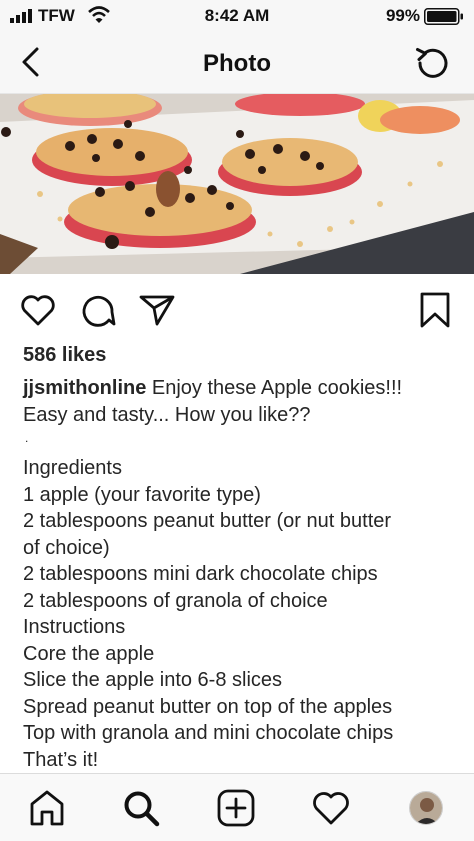  I want to click on caption-line: Slice the apple into 6-8 slices, so click(153, 680).